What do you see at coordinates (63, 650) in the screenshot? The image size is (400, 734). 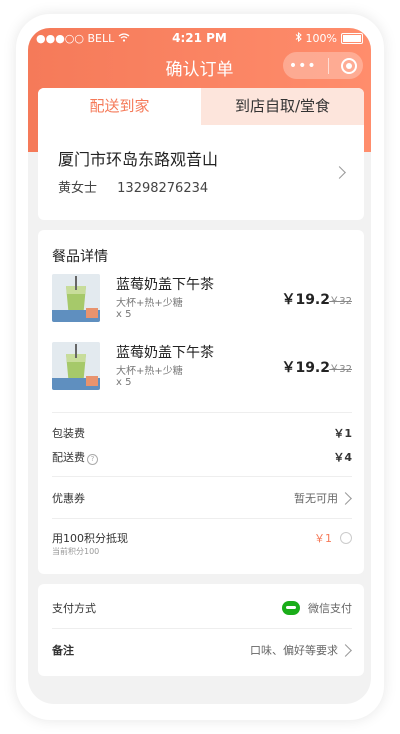 I see `note-label: 备注` at bounding box center [63, 650].